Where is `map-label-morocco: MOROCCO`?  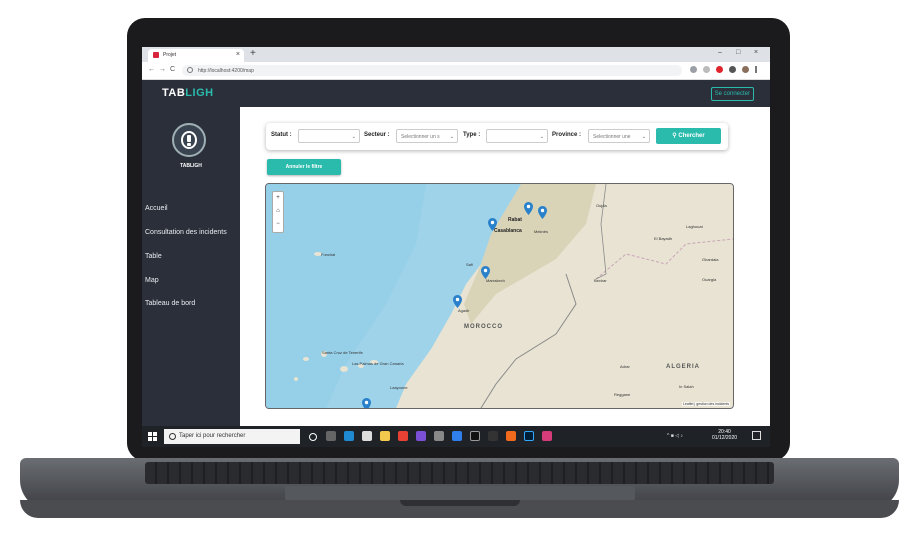
map-label-morocco: MOROCCO is located at coordinates (483, 327).